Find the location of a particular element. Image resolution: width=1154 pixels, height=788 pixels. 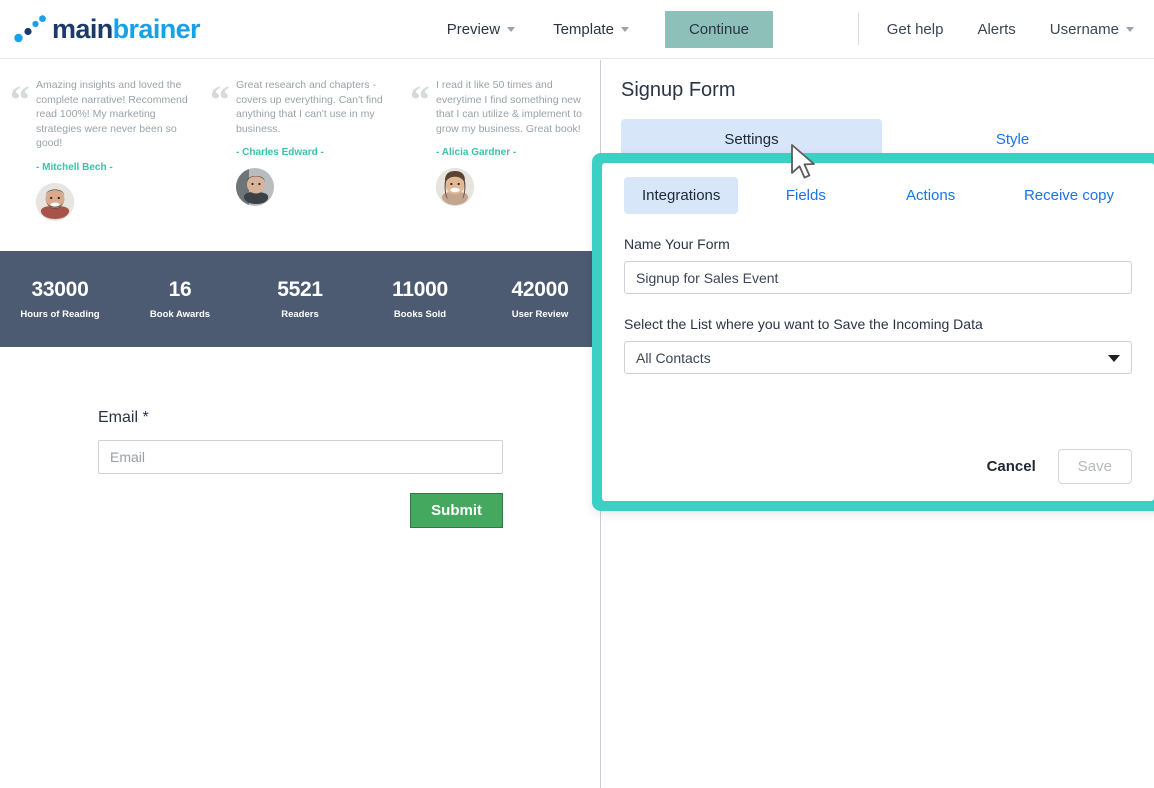

logo-wordmark: mainbrainer is located at coordinates (126, 28).